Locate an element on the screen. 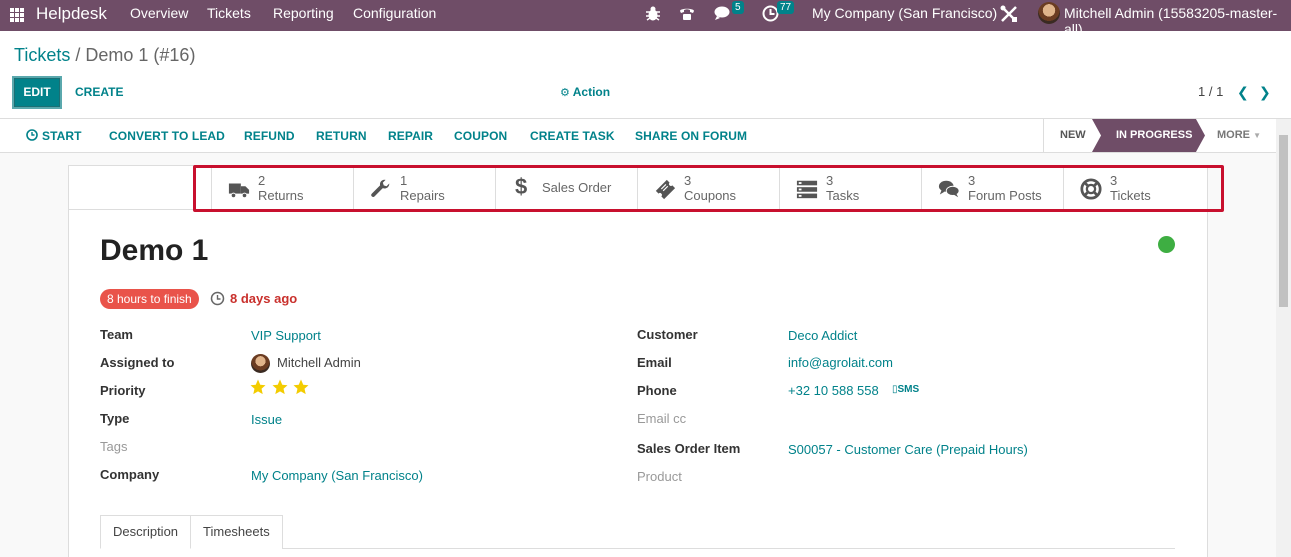  menu-overview: Overview is located at coordinates (159, 13).